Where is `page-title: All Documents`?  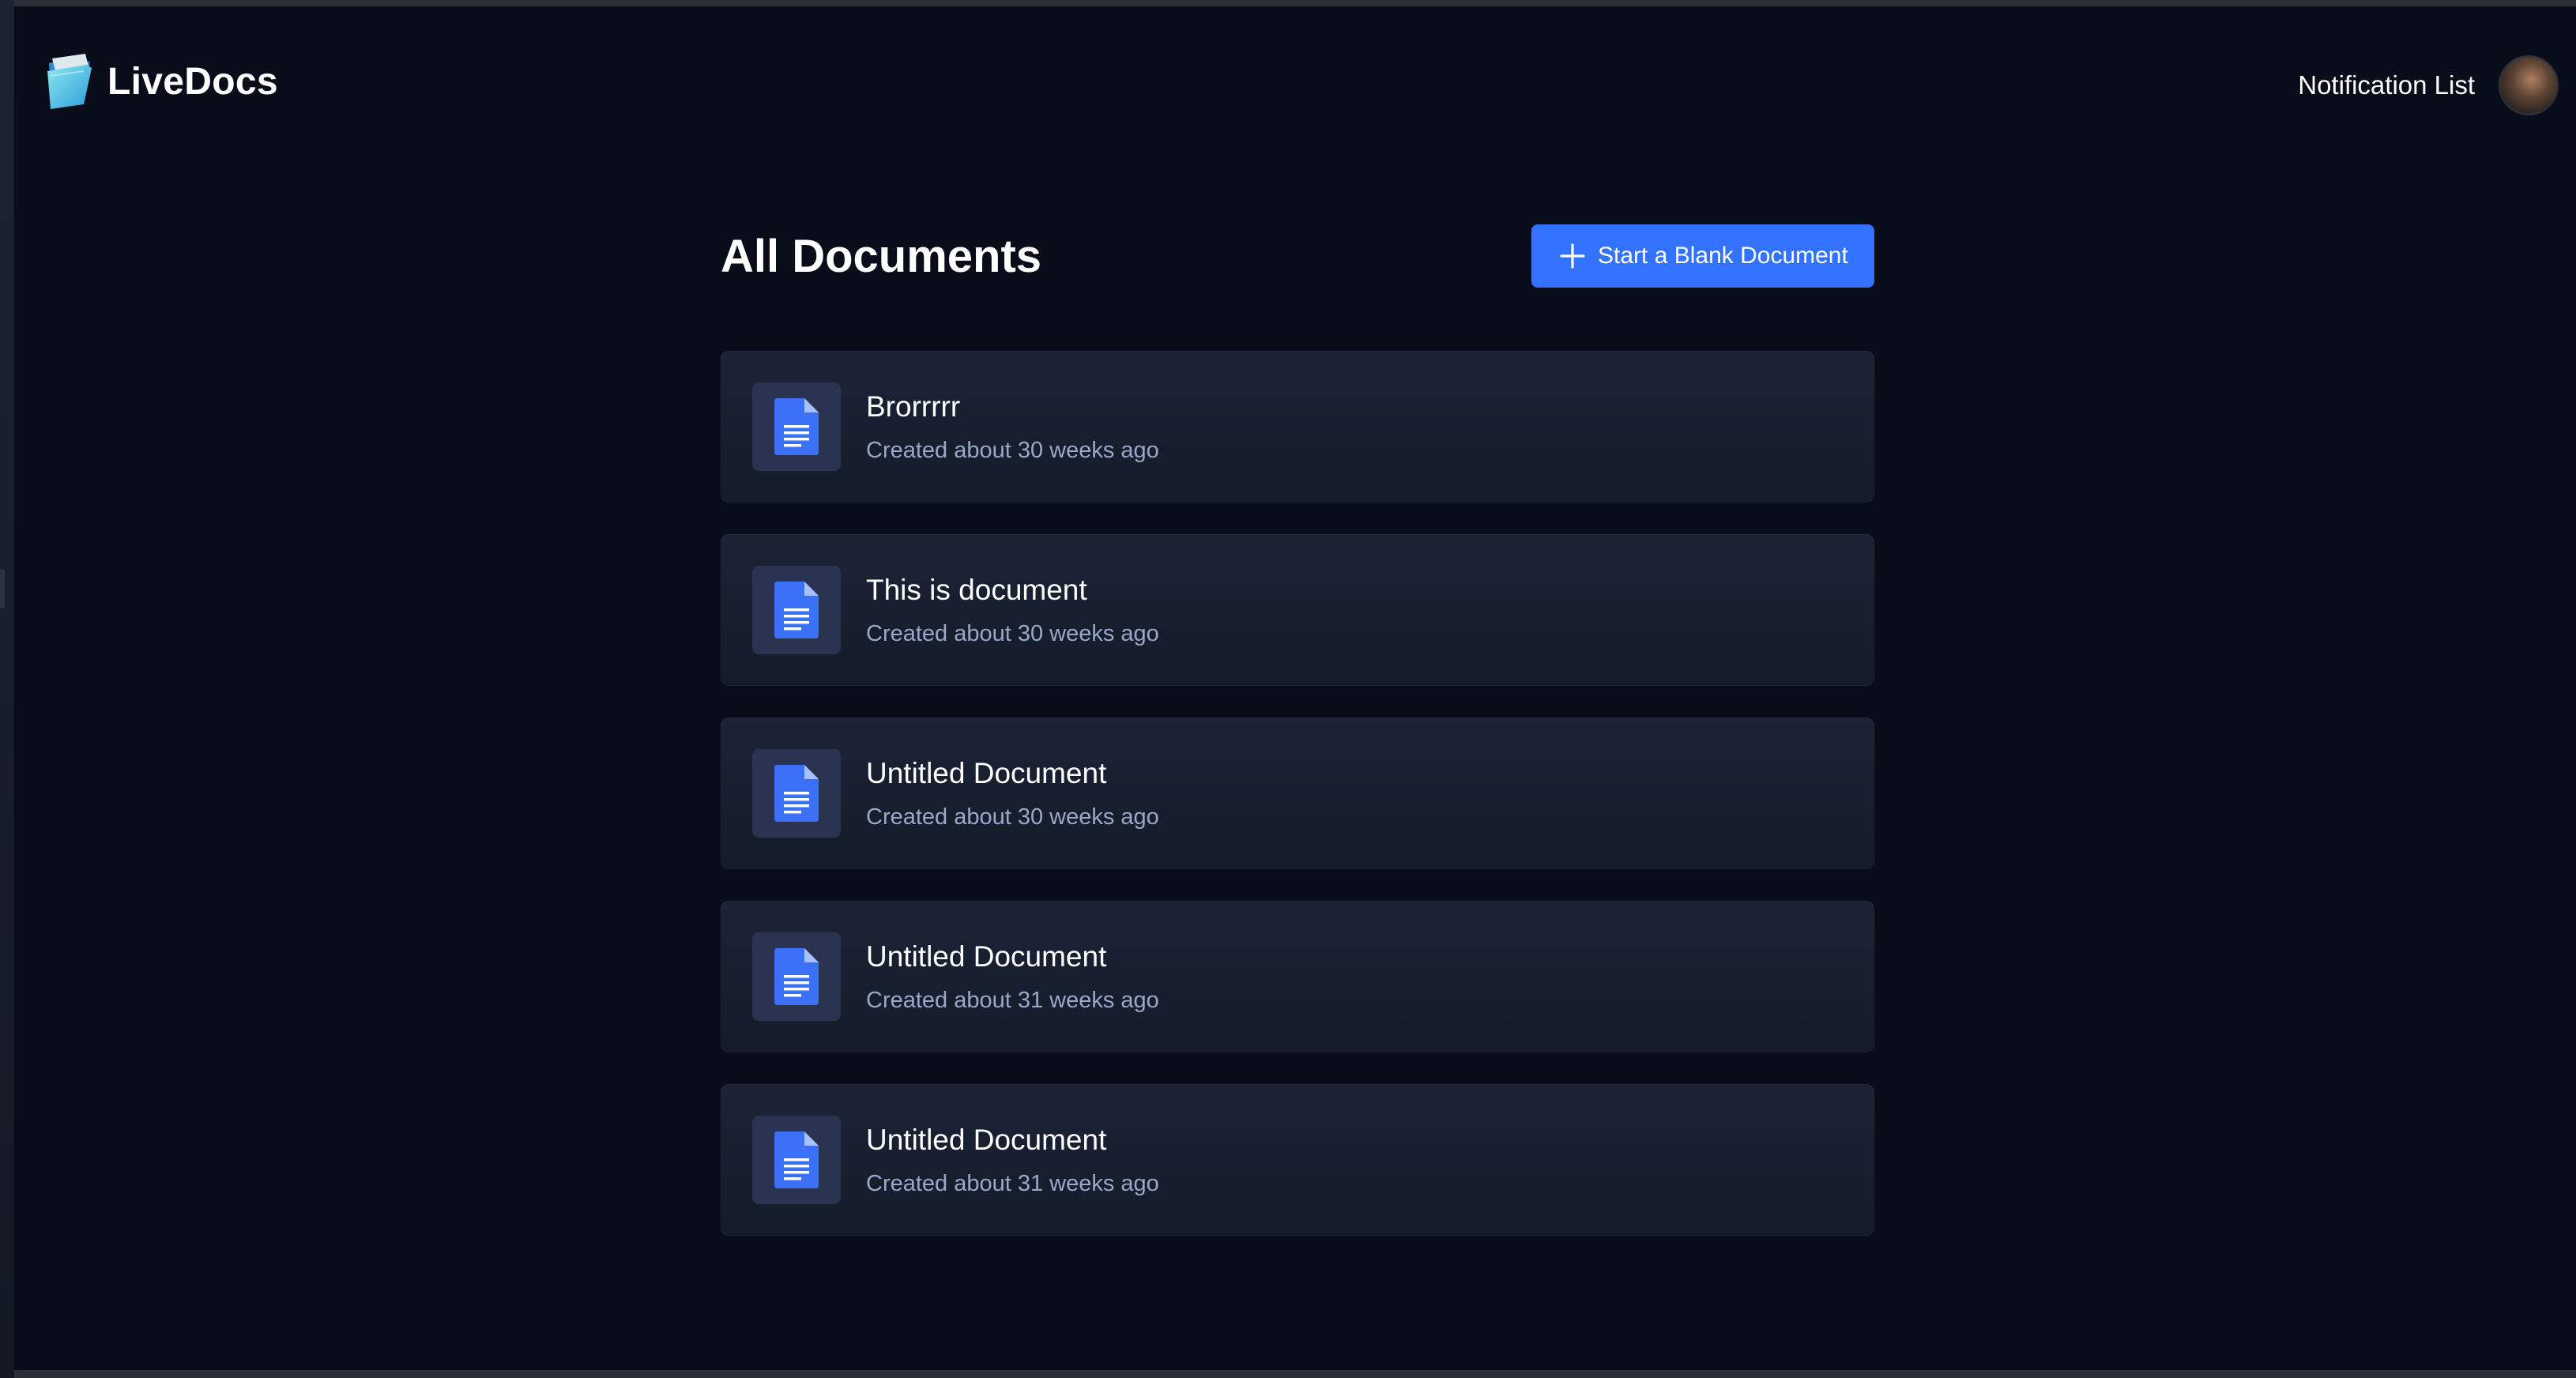
page-title: All Documents is located at coordinates (881, 256).